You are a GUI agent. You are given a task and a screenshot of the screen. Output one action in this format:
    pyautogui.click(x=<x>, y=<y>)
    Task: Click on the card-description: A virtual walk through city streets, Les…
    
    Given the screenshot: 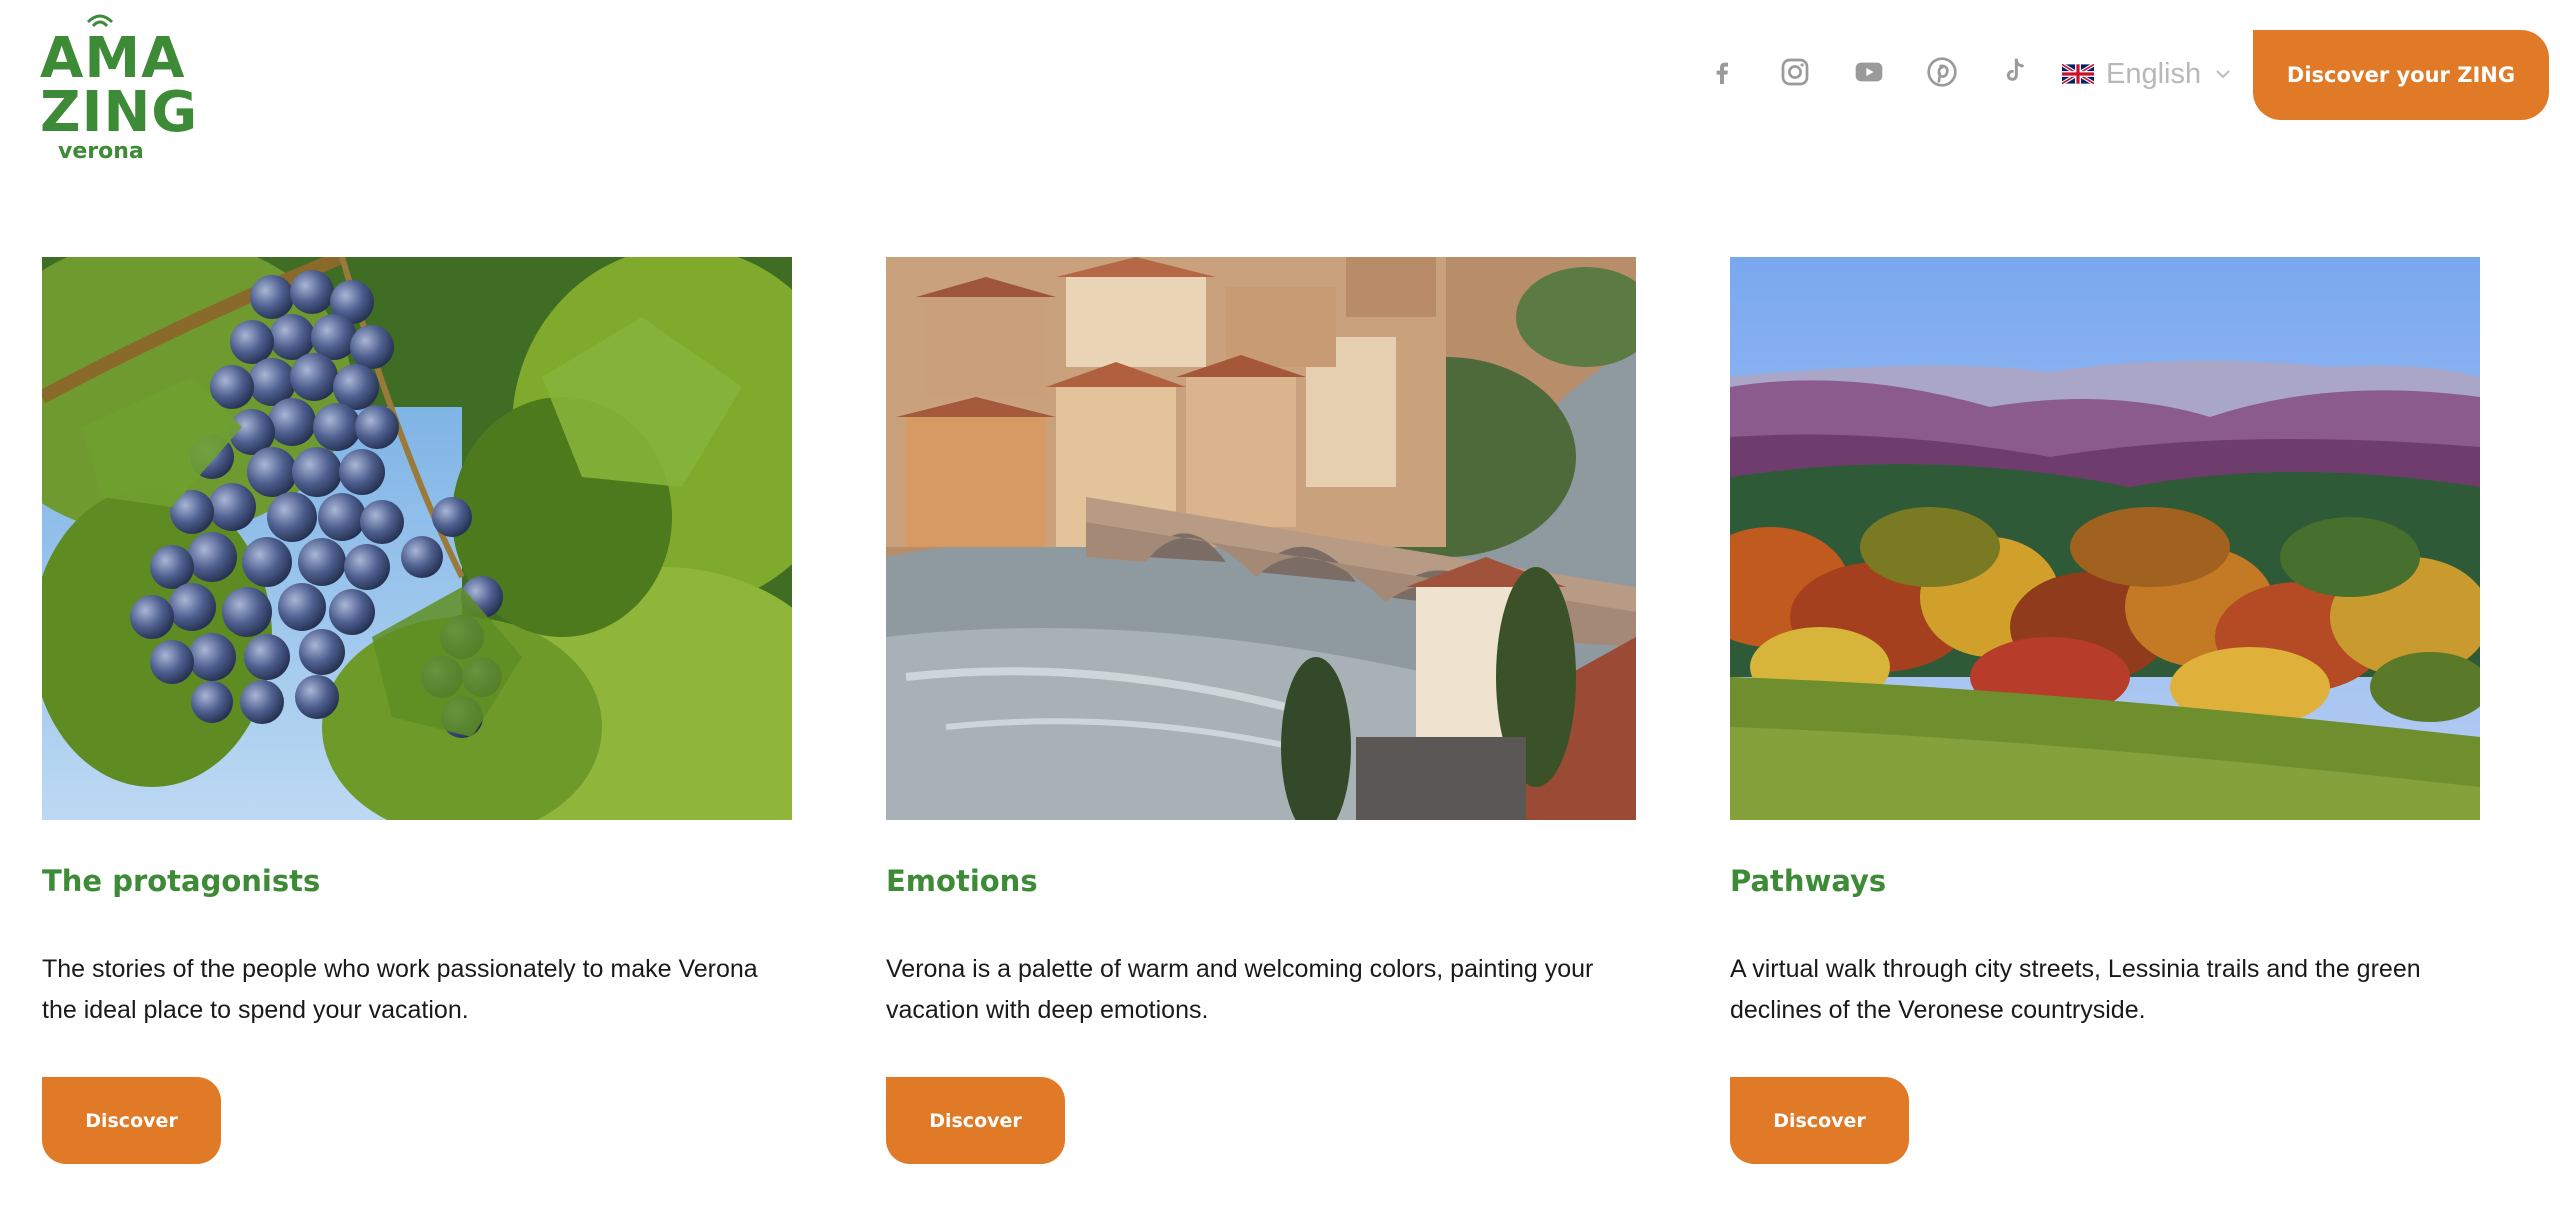 What is the action you would take?
    pyautogui.click(x=2075, y=989)
    